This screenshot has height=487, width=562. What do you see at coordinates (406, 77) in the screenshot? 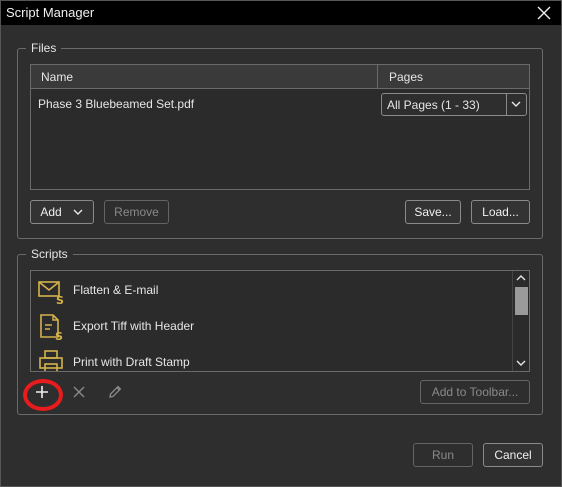
I see `column-header-pages: Pages` at bounding box center [406, 77].